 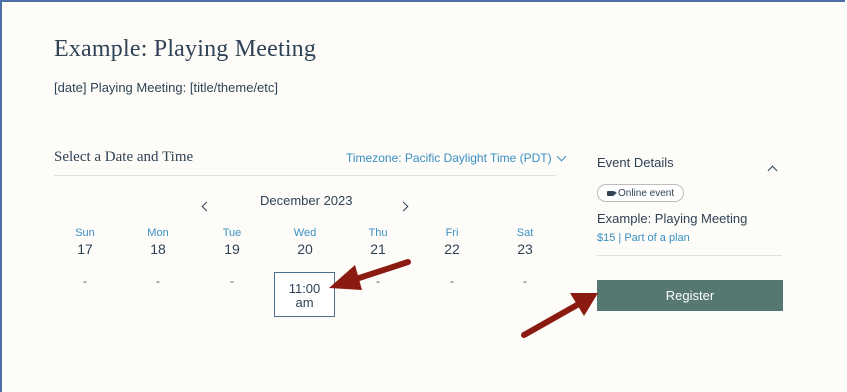 I want to click on day-name: Sat, so click(x=525, y=233).